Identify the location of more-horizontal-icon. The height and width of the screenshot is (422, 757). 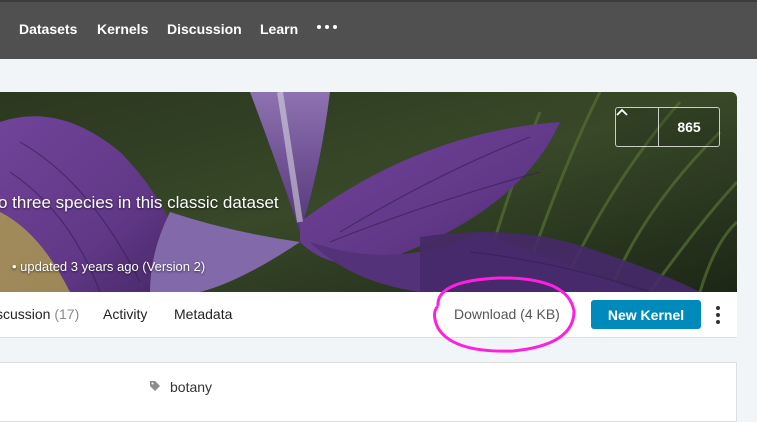
(328, 27).